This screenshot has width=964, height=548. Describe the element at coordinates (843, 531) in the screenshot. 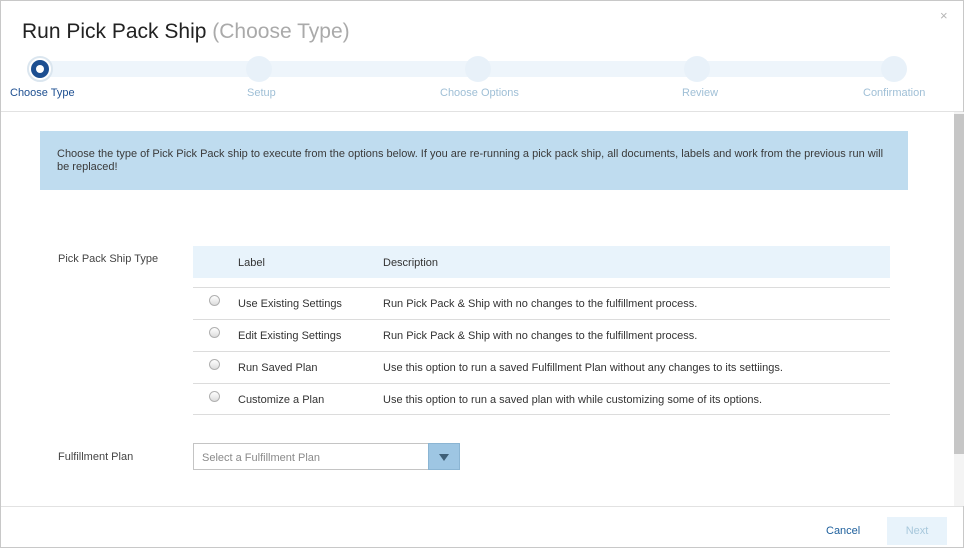

I see `cancel-button: Cancel` at that location.